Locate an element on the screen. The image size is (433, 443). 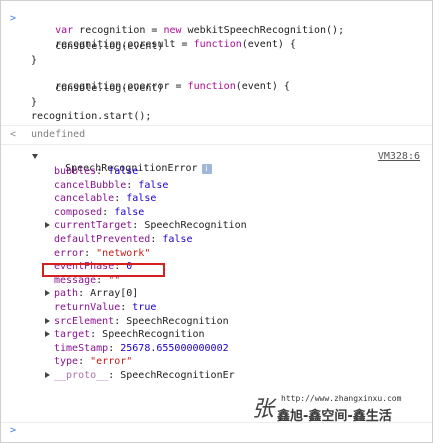
property-value: Array[0] is located at coordinates (114, 293).